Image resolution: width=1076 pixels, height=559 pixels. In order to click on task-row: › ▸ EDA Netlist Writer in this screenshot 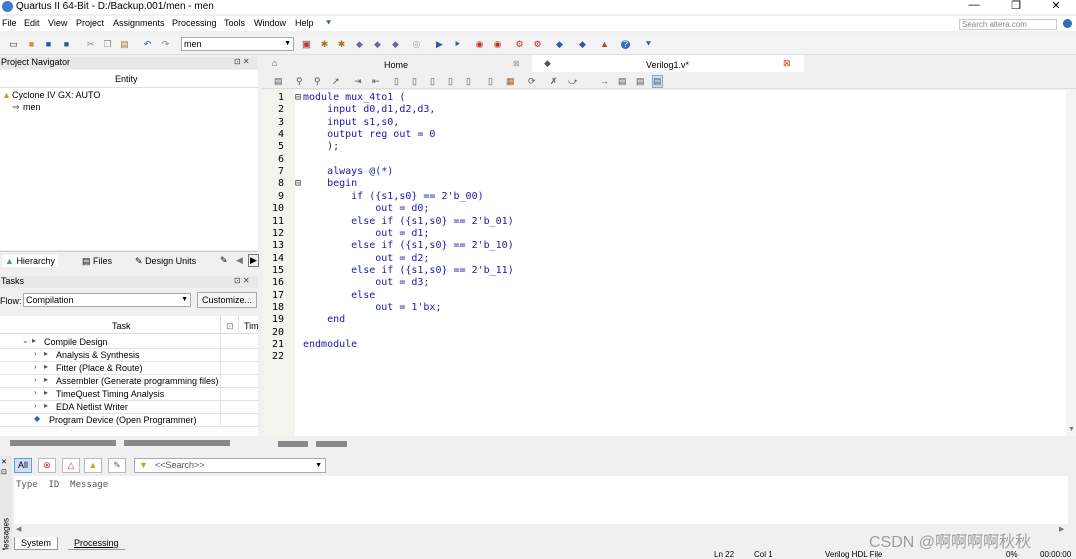, I will do `click(129, 407)`.